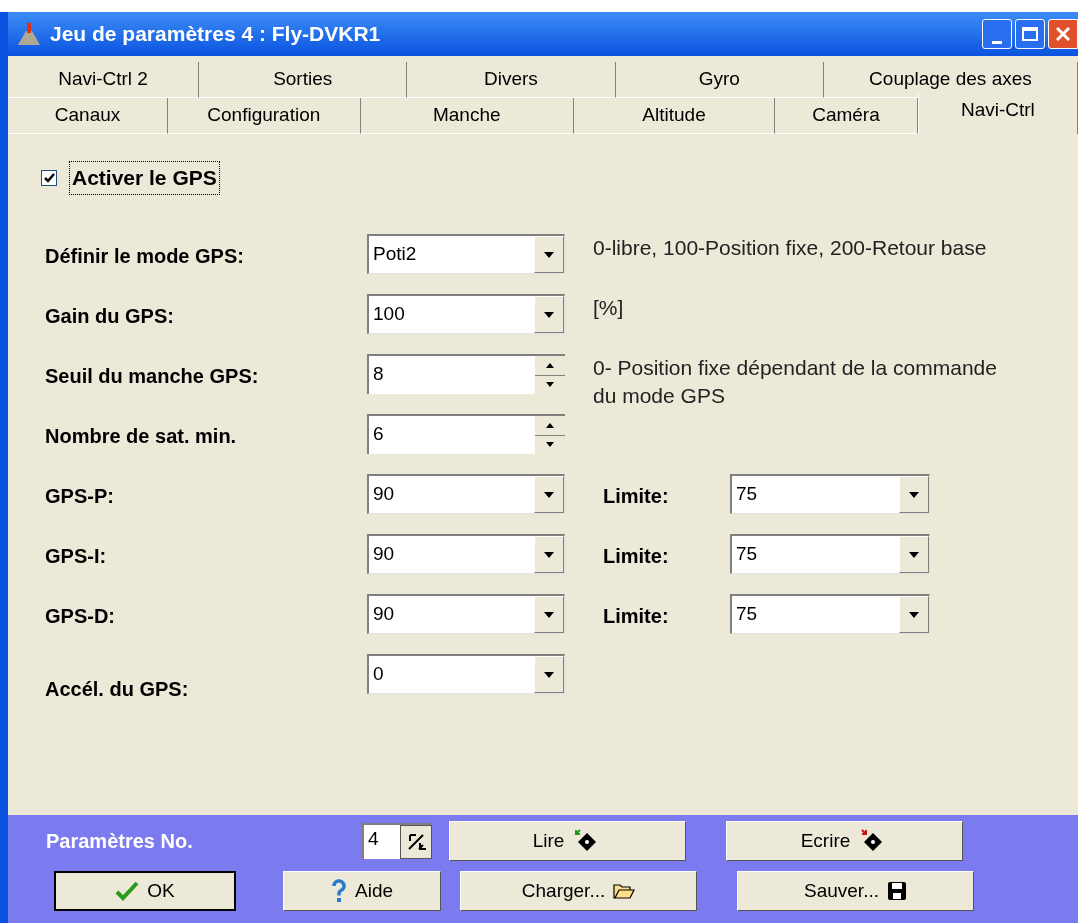 This screenshot has width=1078, height=923. Describe the element at coordinates (29, 34) in the screenshot. I see `app-icon` at that location.